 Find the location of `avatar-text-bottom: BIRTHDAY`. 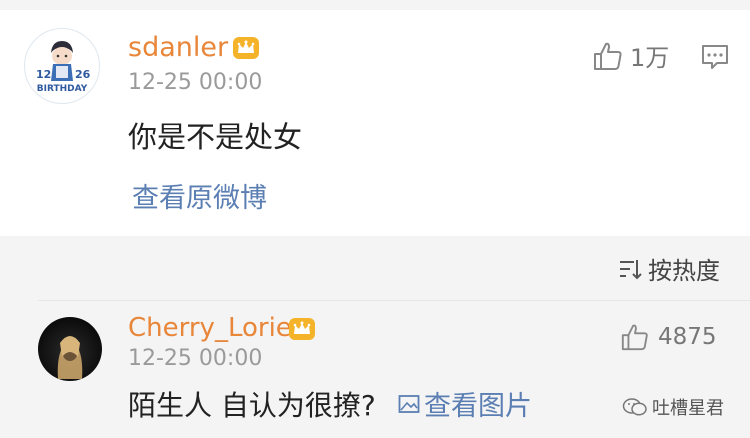

avatar-text-bottom: BIRTHDAY is located at coordinates (62, 89).